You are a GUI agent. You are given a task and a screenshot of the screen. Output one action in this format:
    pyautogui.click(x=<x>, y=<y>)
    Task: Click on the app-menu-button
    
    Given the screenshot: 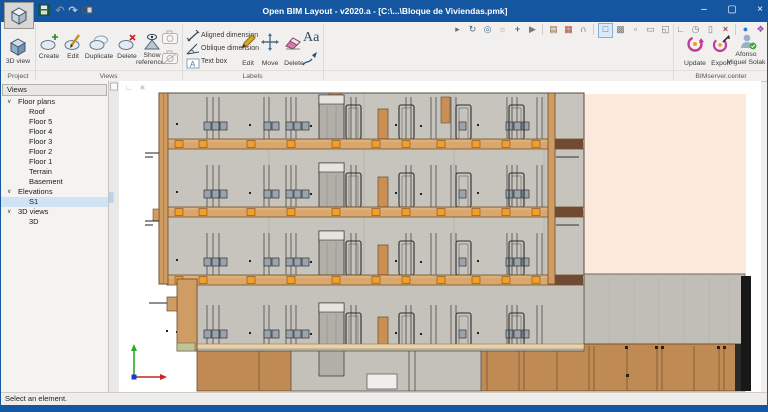 What is the action you would take?
    pyautogui.click(x=19, y=15)
    